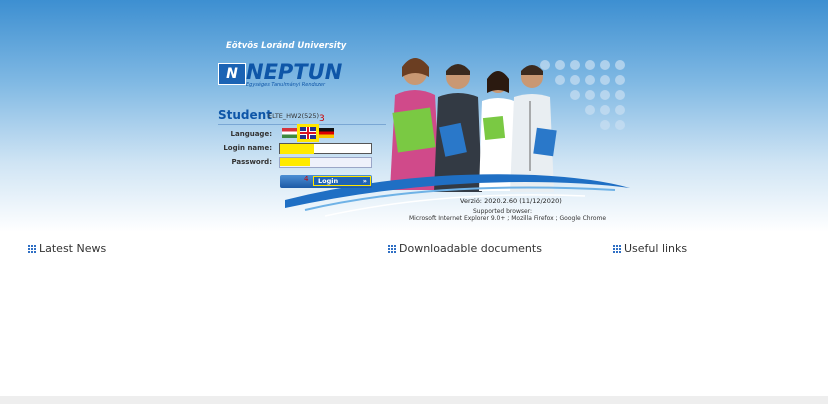 This screenshot has width=828, height=404. I want to click on neptun-logo-icon: N, so click(232, 74).